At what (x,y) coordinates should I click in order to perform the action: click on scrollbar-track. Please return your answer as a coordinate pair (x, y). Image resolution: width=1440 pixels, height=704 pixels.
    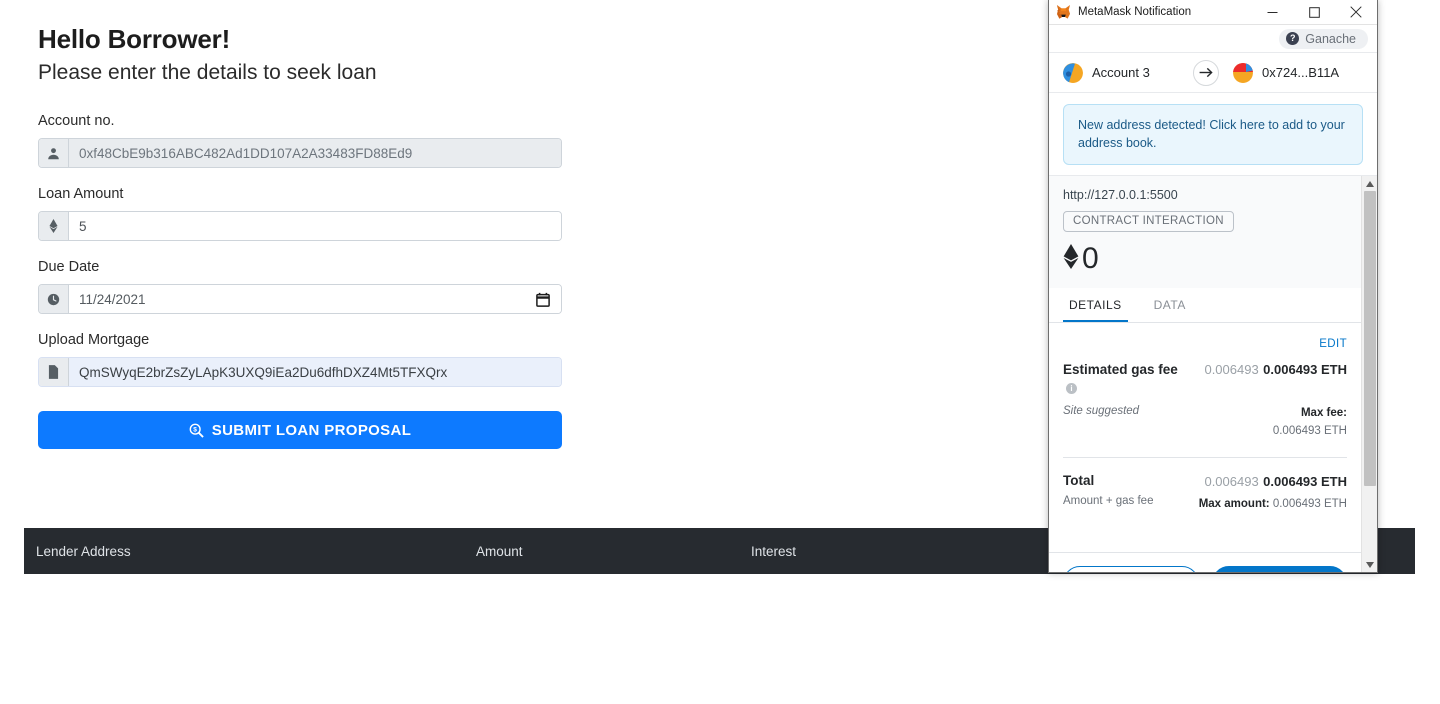
    Looking at the image, I should click on (1370, 374).